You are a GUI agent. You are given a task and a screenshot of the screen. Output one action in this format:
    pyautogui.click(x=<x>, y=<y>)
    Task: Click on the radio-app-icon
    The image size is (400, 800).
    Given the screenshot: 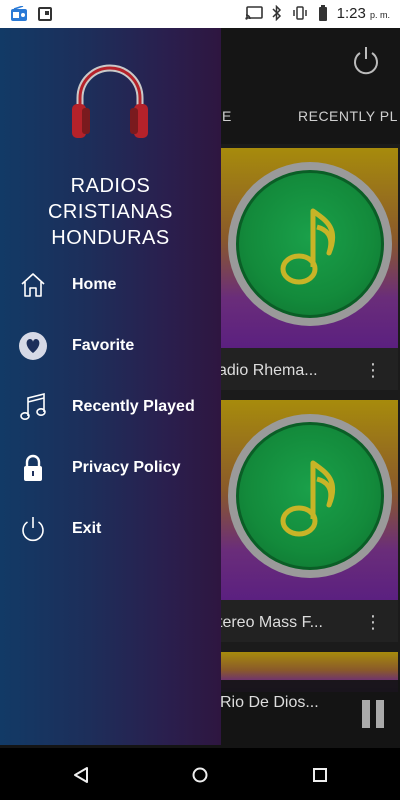 What is the action you would take?
    pyautogui.click(x=19, y=14)
    